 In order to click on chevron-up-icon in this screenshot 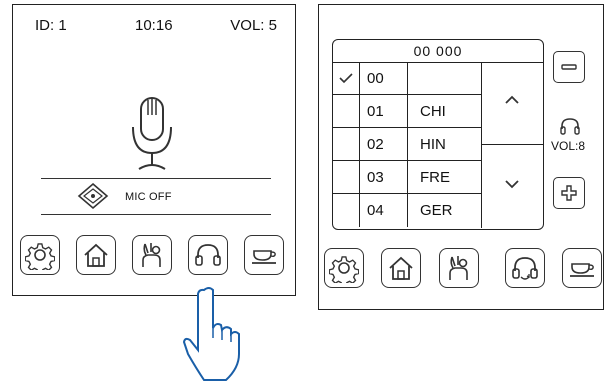, I will do `click(512, 99)`.